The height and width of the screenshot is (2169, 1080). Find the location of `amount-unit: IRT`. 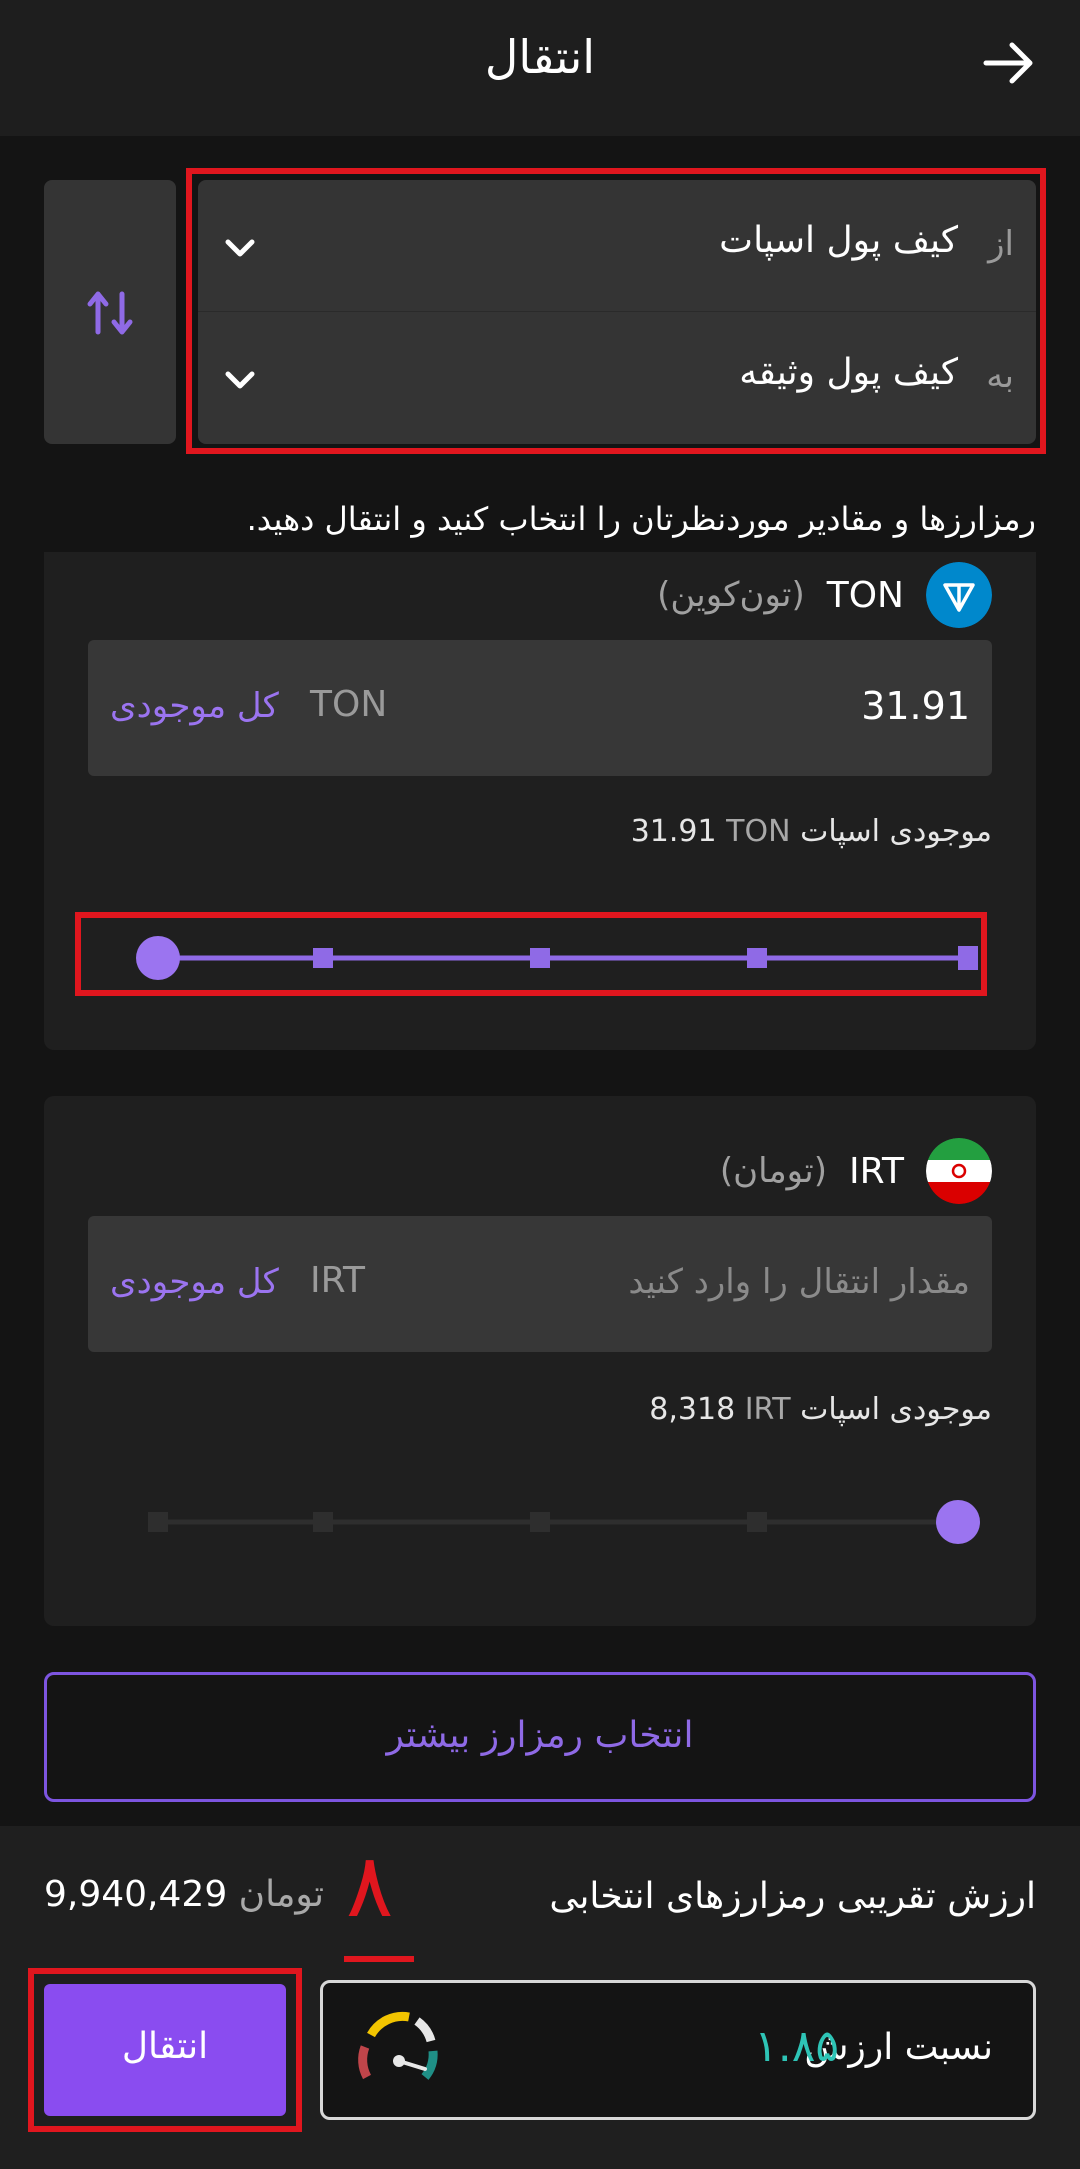

amount-unit: IRT is located at coordinates (338, 1280).